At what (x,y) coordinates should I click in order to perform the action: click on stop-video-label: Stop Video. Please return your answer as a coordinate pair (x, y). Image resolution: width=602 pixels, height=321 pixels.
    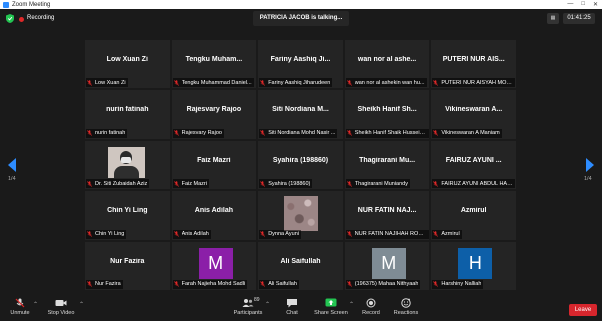
    Looking at the image, I should click on (61, 313).